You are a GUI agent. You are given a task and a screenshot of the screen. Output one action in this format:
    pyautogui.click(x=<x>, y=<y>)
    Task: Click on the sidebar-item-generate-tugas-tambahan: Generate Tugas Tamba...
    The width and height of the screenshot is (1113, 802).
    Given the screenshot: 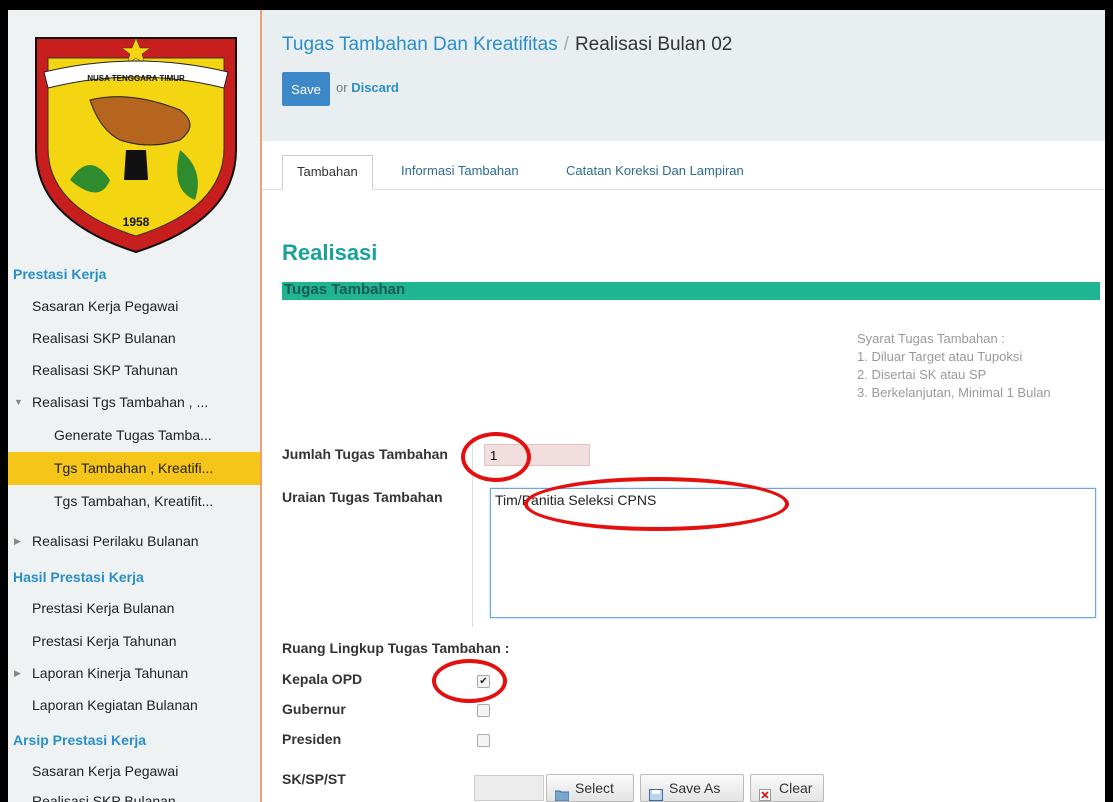 What is the action you would take?
    pyautogui.click(x=134, y=435)
    